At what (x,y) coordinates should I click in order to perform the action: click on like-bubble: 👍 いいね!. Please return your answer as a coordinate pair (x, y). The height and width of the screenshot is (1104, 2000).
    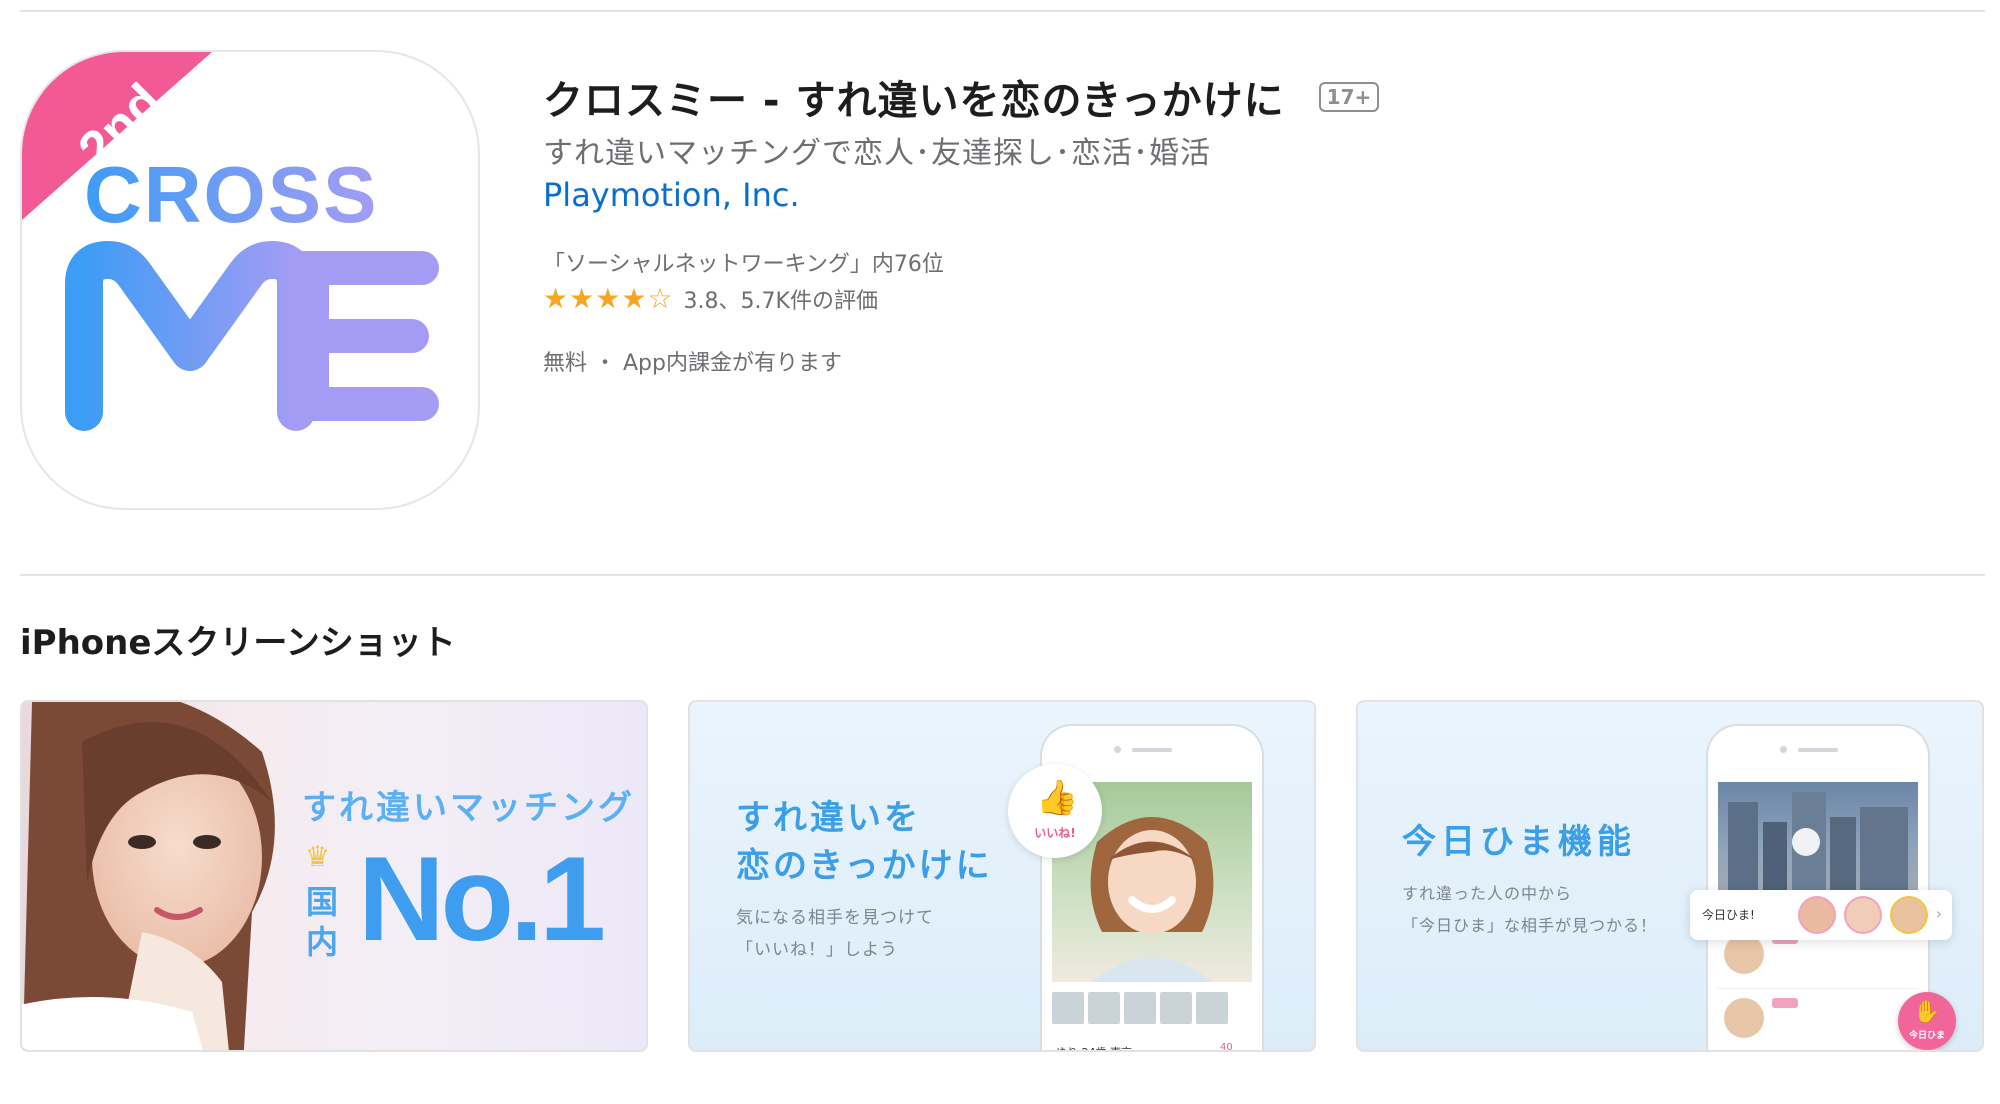
    Looking at the image, I should click on (1055, 811).